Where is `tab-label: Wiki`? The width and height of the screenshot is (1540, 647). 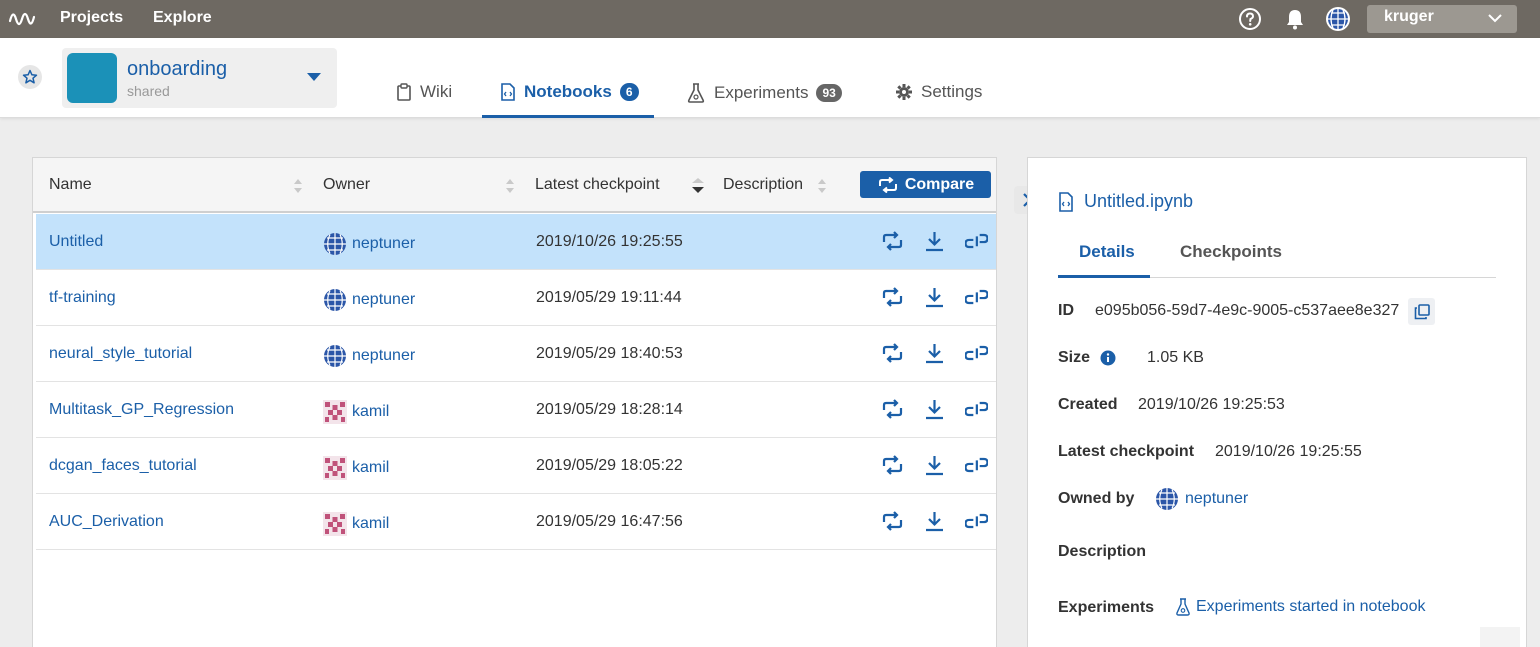 tab-label: Wiki is located at coordinates (436, 91).